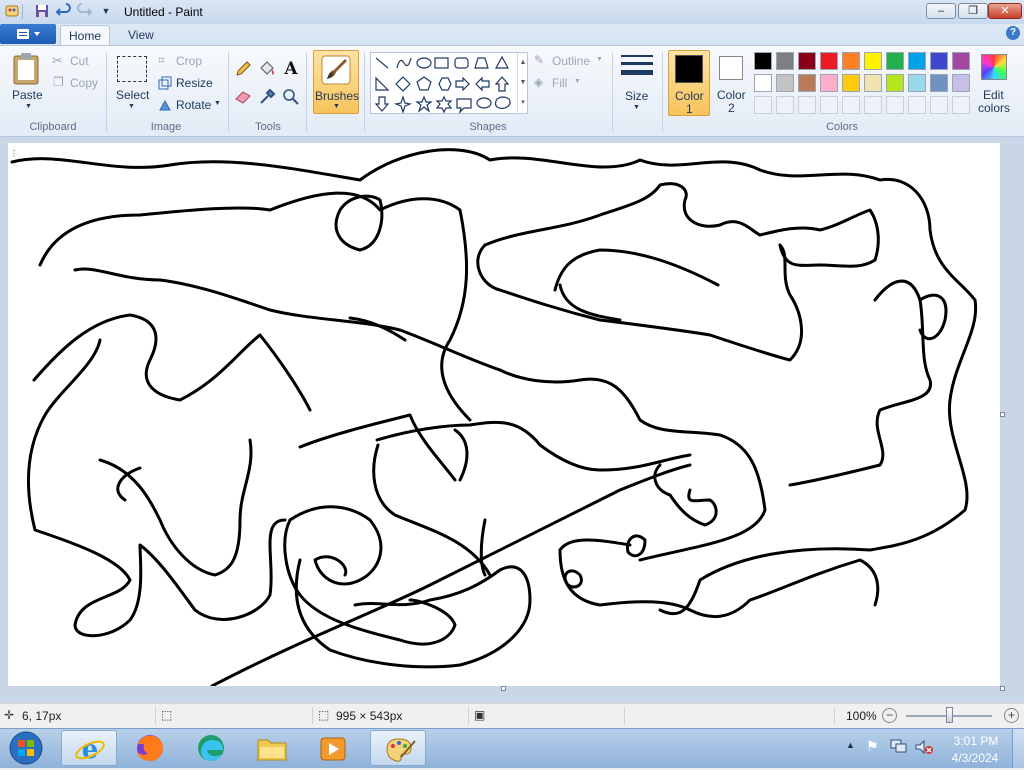  I want to click on crop-button: ⌗ Crop, so click(188, 61).